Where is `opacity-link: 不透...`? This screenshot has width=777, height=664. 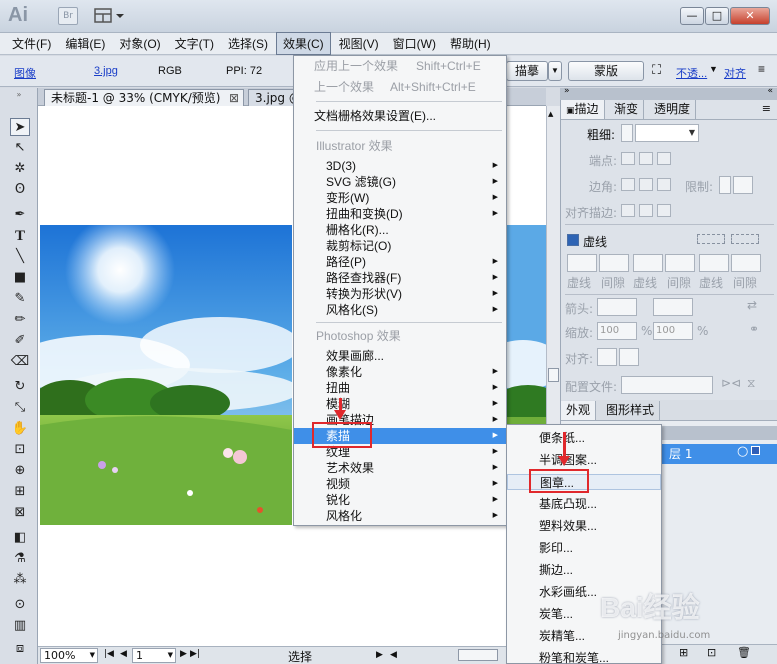
opacity-link: 不透... is located at coordinates (691, 73).